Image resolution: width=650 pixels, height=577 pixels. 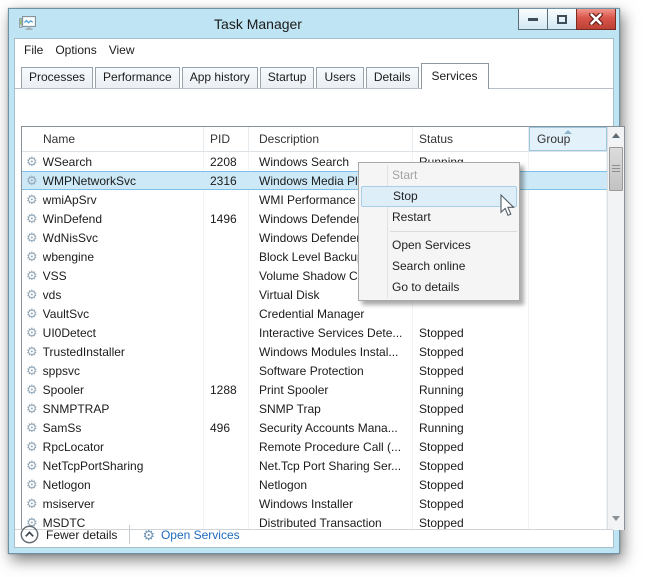 I want to click on divider, so click(x=130, y=534).